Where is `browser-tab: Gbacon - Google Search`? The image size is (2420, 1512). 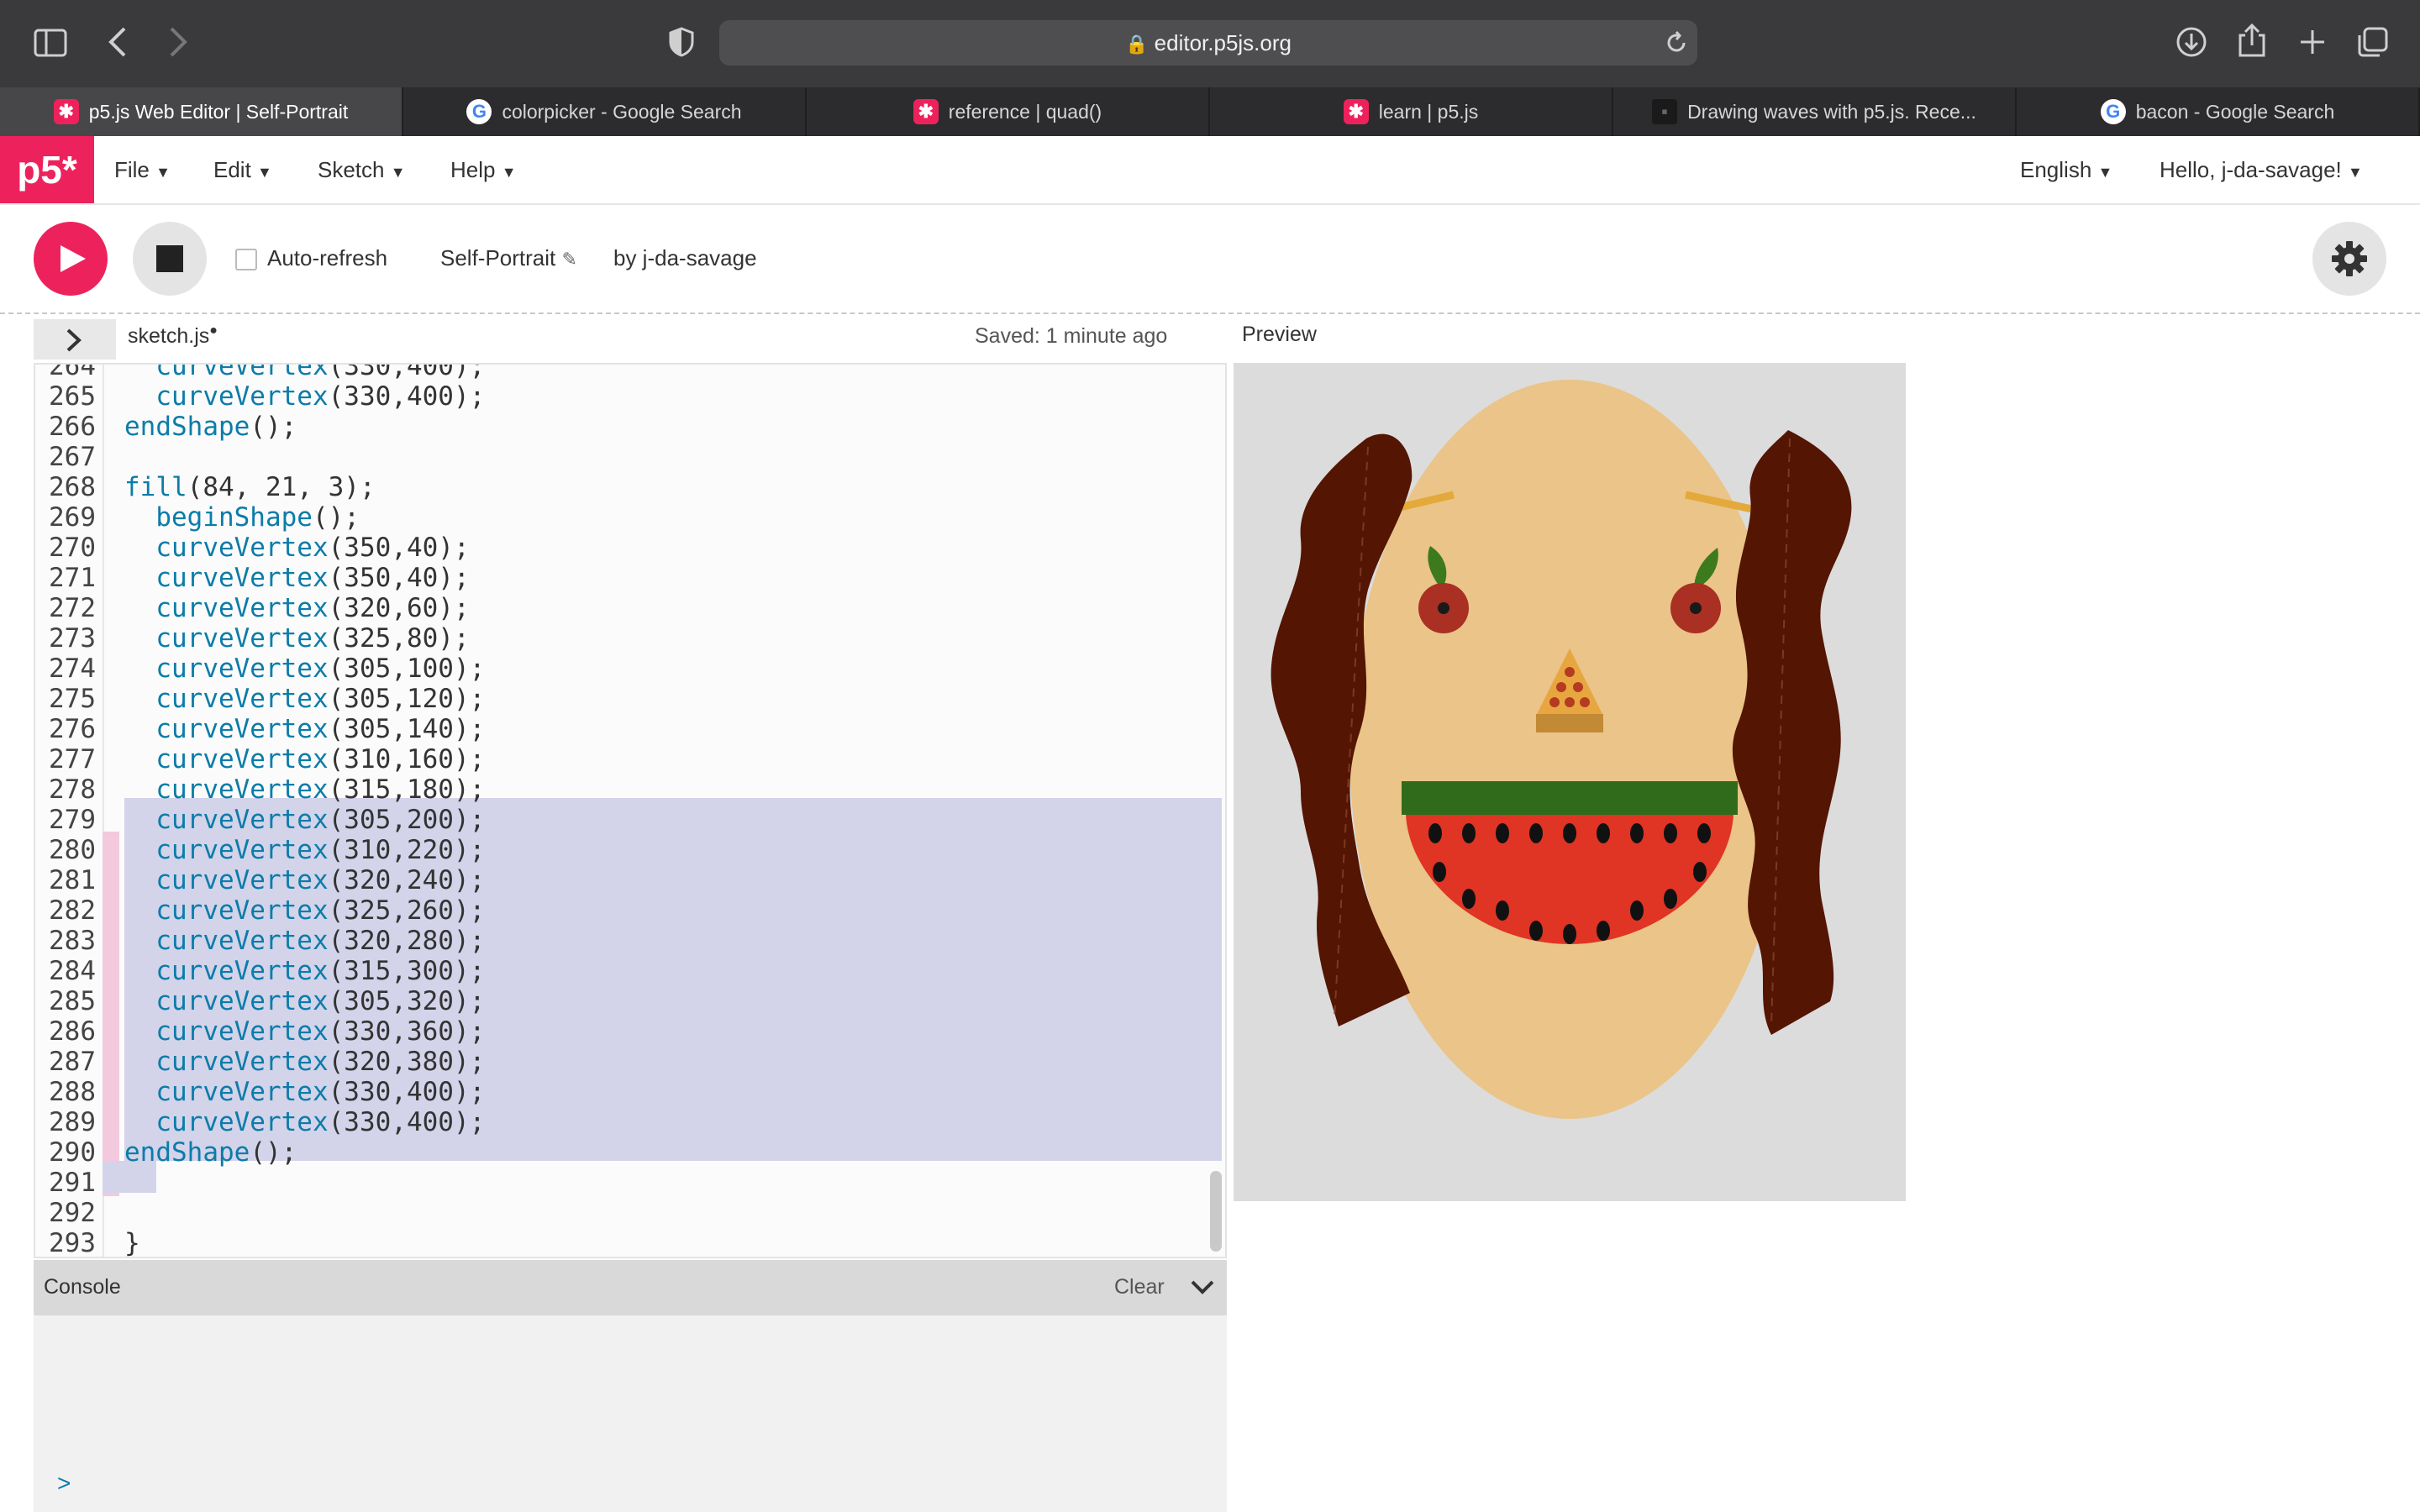 browser-tab: Gbacon - Google Search is located at coordinates (2218, 111).